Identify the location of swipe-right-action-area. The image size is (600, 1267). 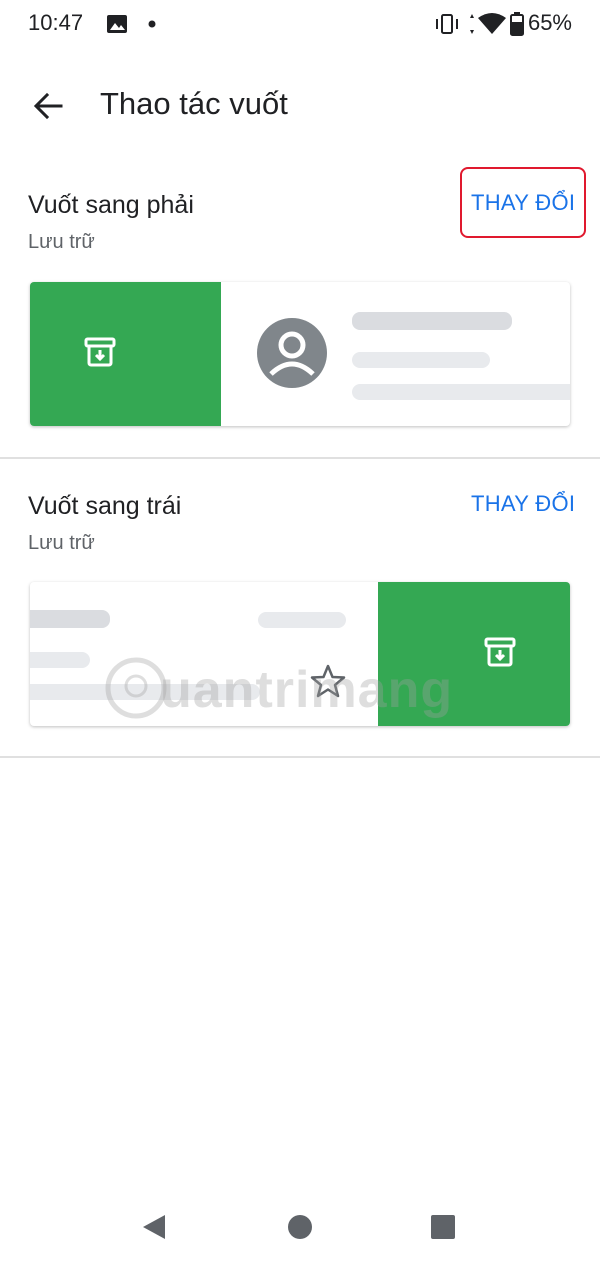
(125, 354).